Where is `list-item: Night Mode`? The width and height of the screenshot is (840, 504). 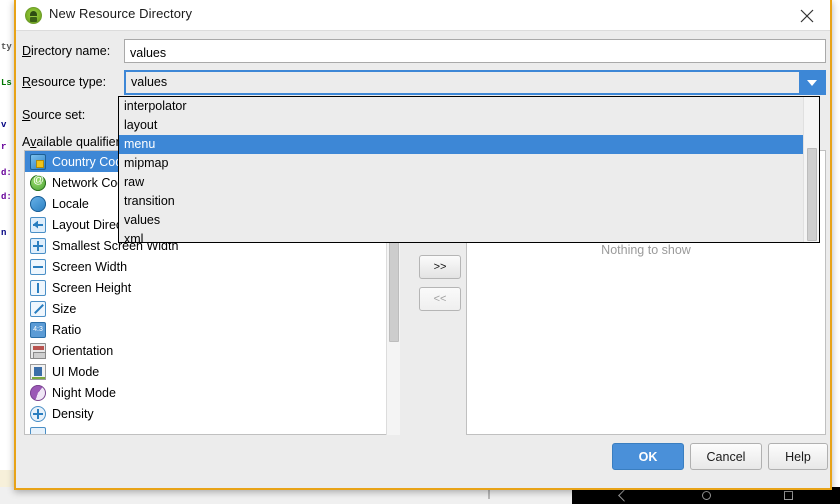 list-item: Night Mode is located at coordinates (212, 392).